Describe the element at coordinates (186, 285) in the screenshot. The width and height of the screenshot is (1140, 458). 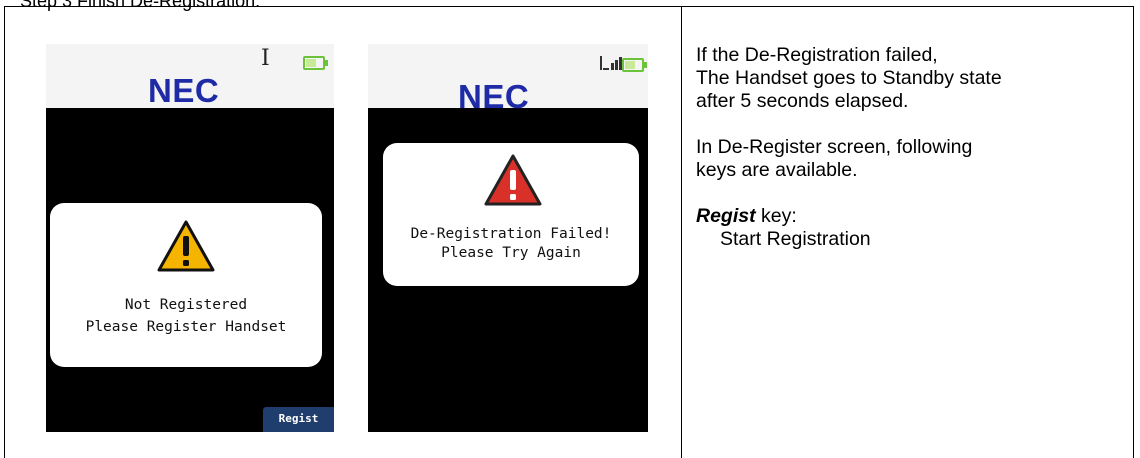
I see `not-registered-dialog: Not Registered Please Register Handset` at that location.